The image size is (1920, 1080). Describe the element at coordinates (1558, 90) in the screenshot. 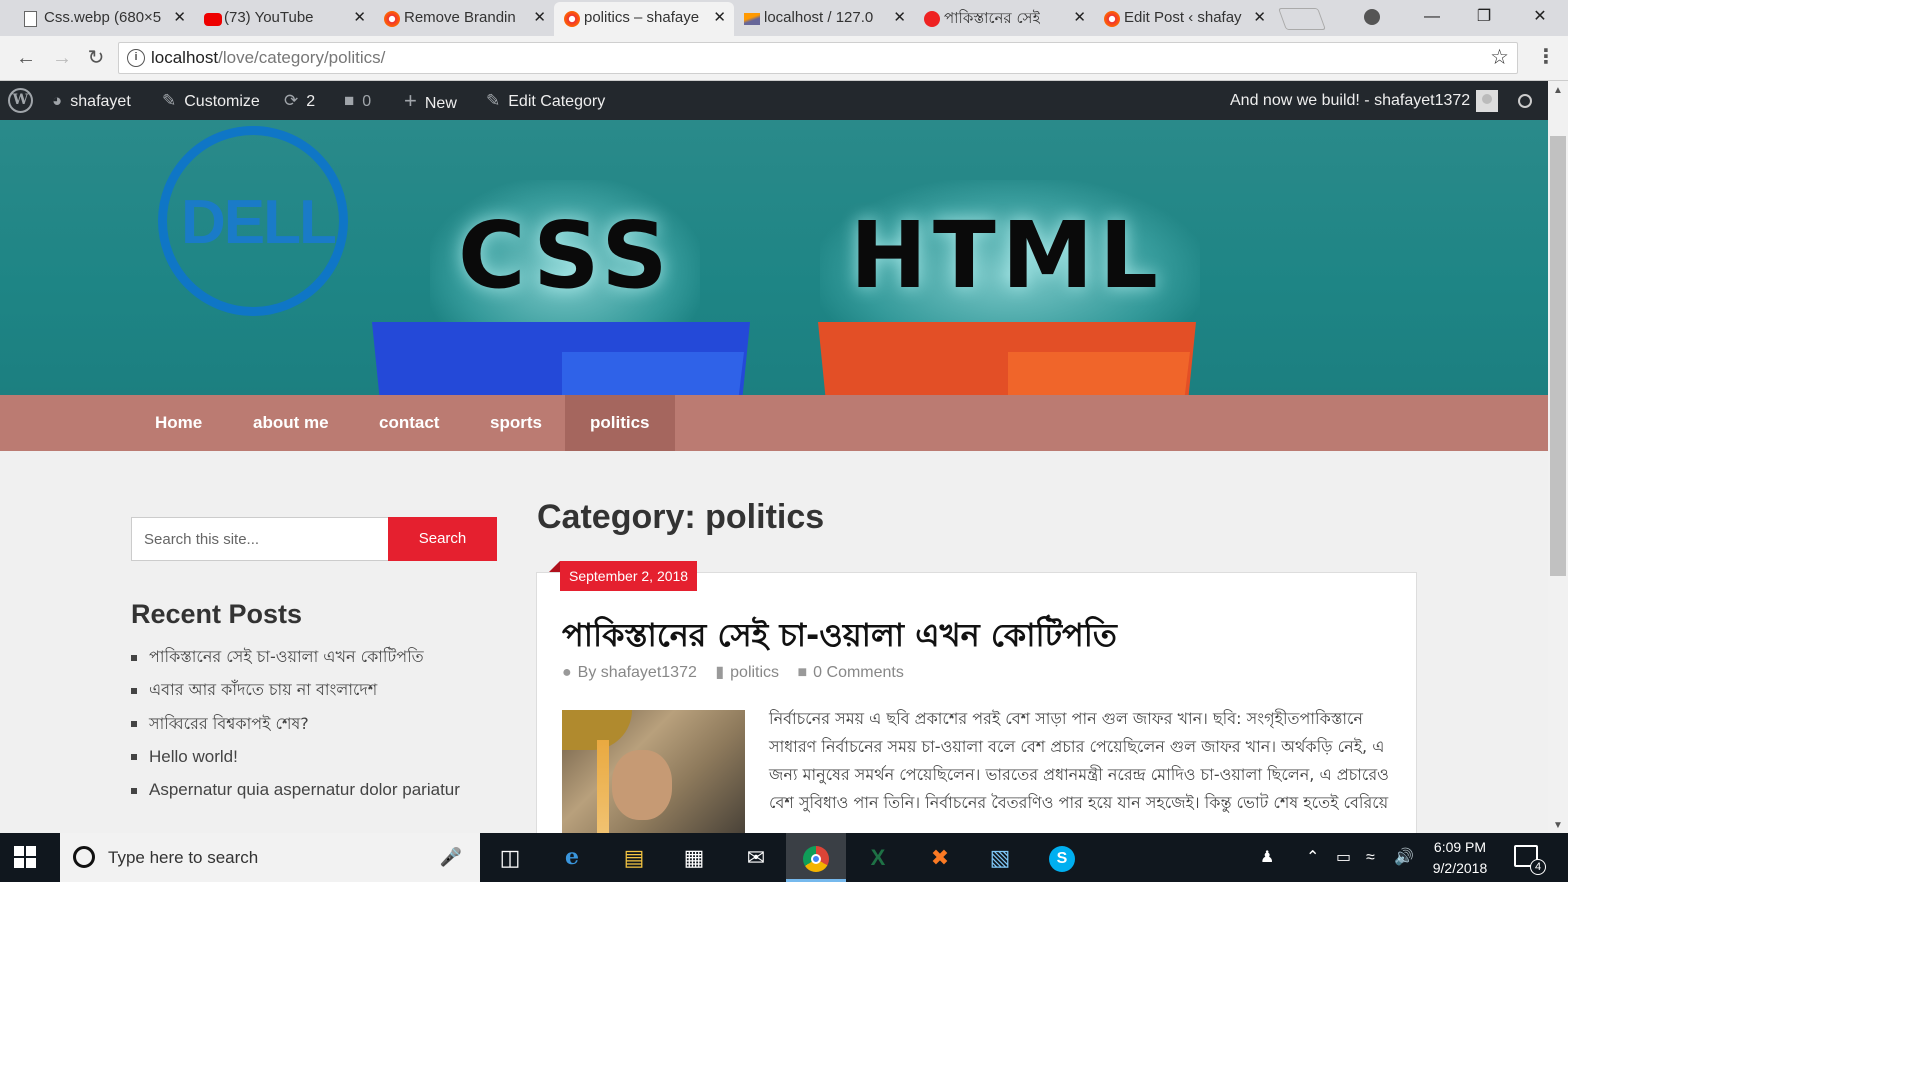

I see `scroll-up-icon: ▲` at that location.